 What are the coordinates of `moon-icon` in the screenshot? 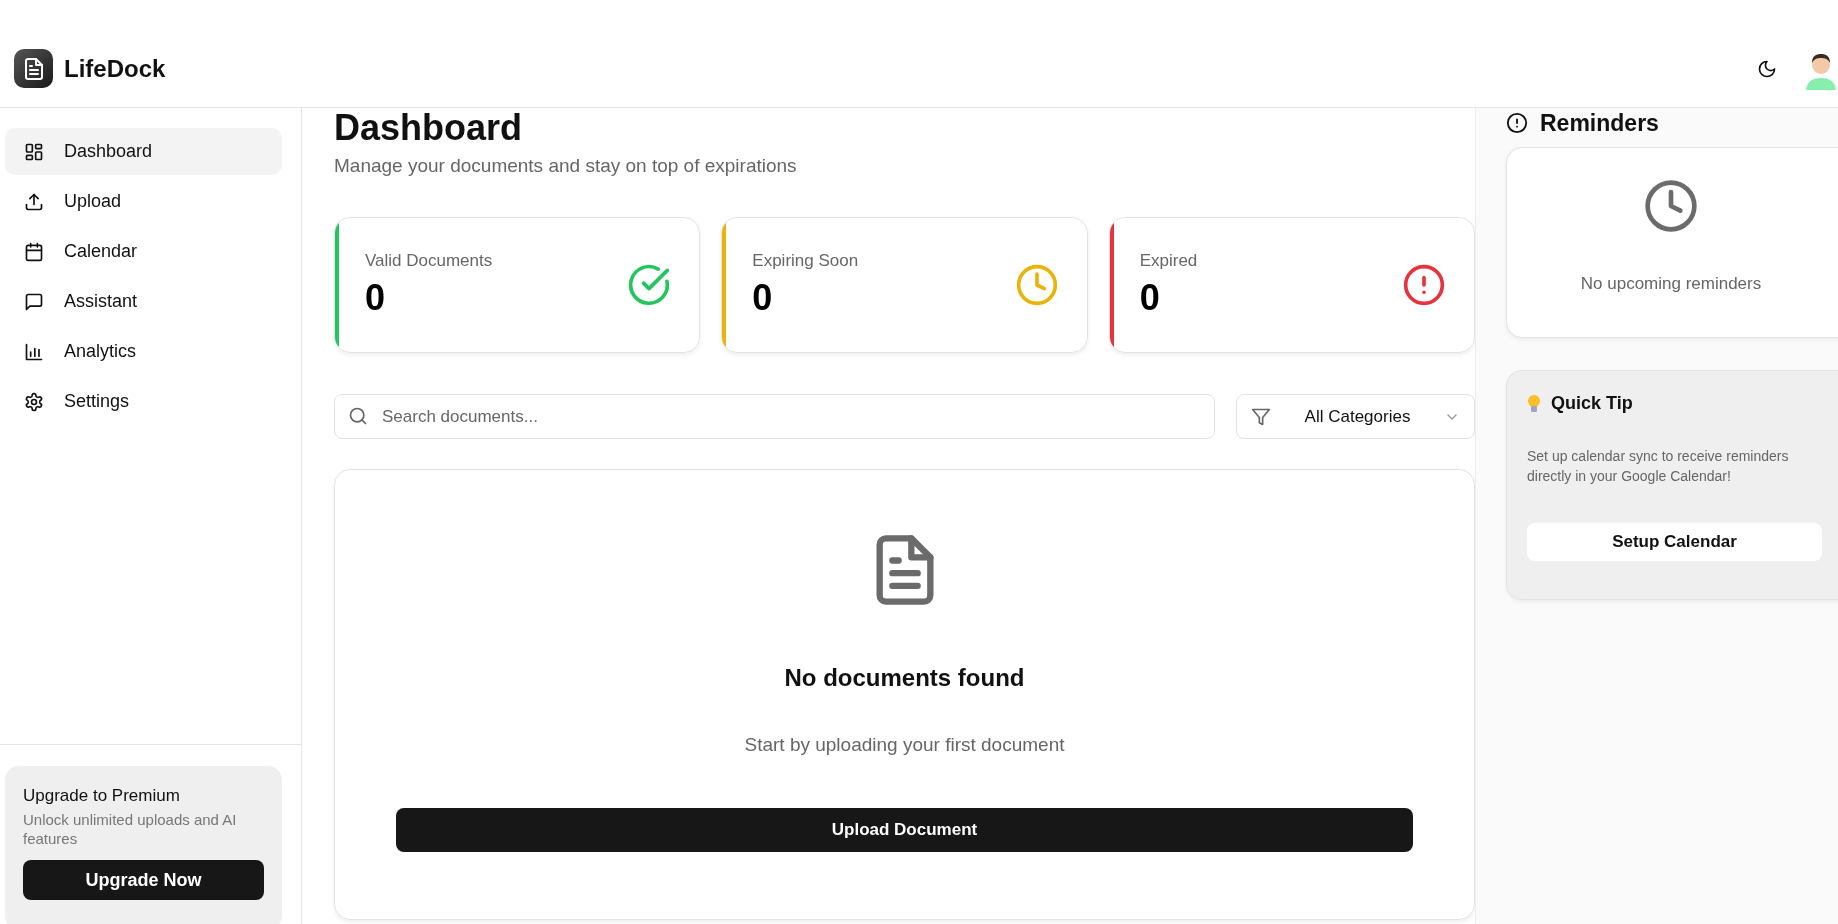 It's located at (1767, 68).